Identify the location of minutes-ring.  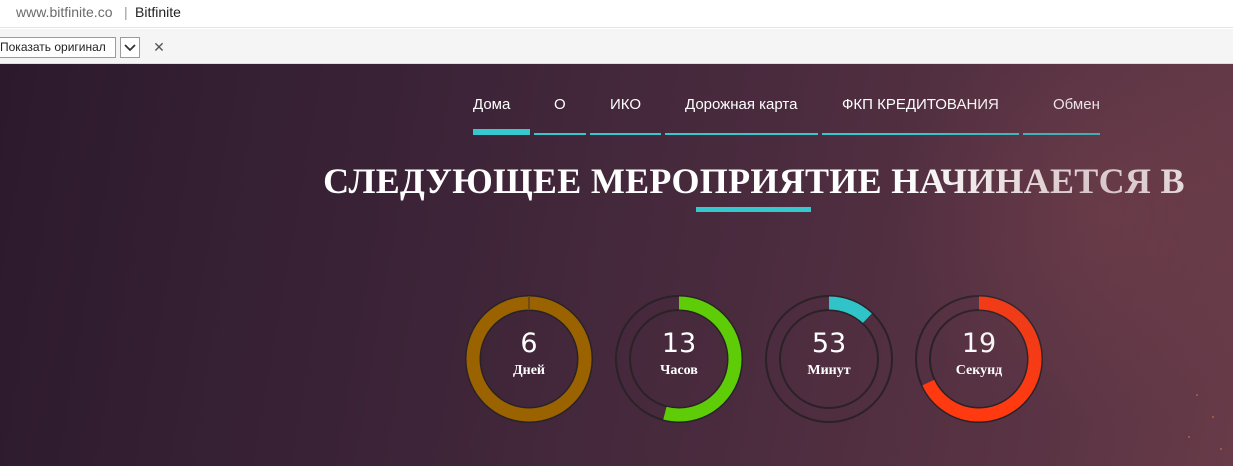
(829, 359).